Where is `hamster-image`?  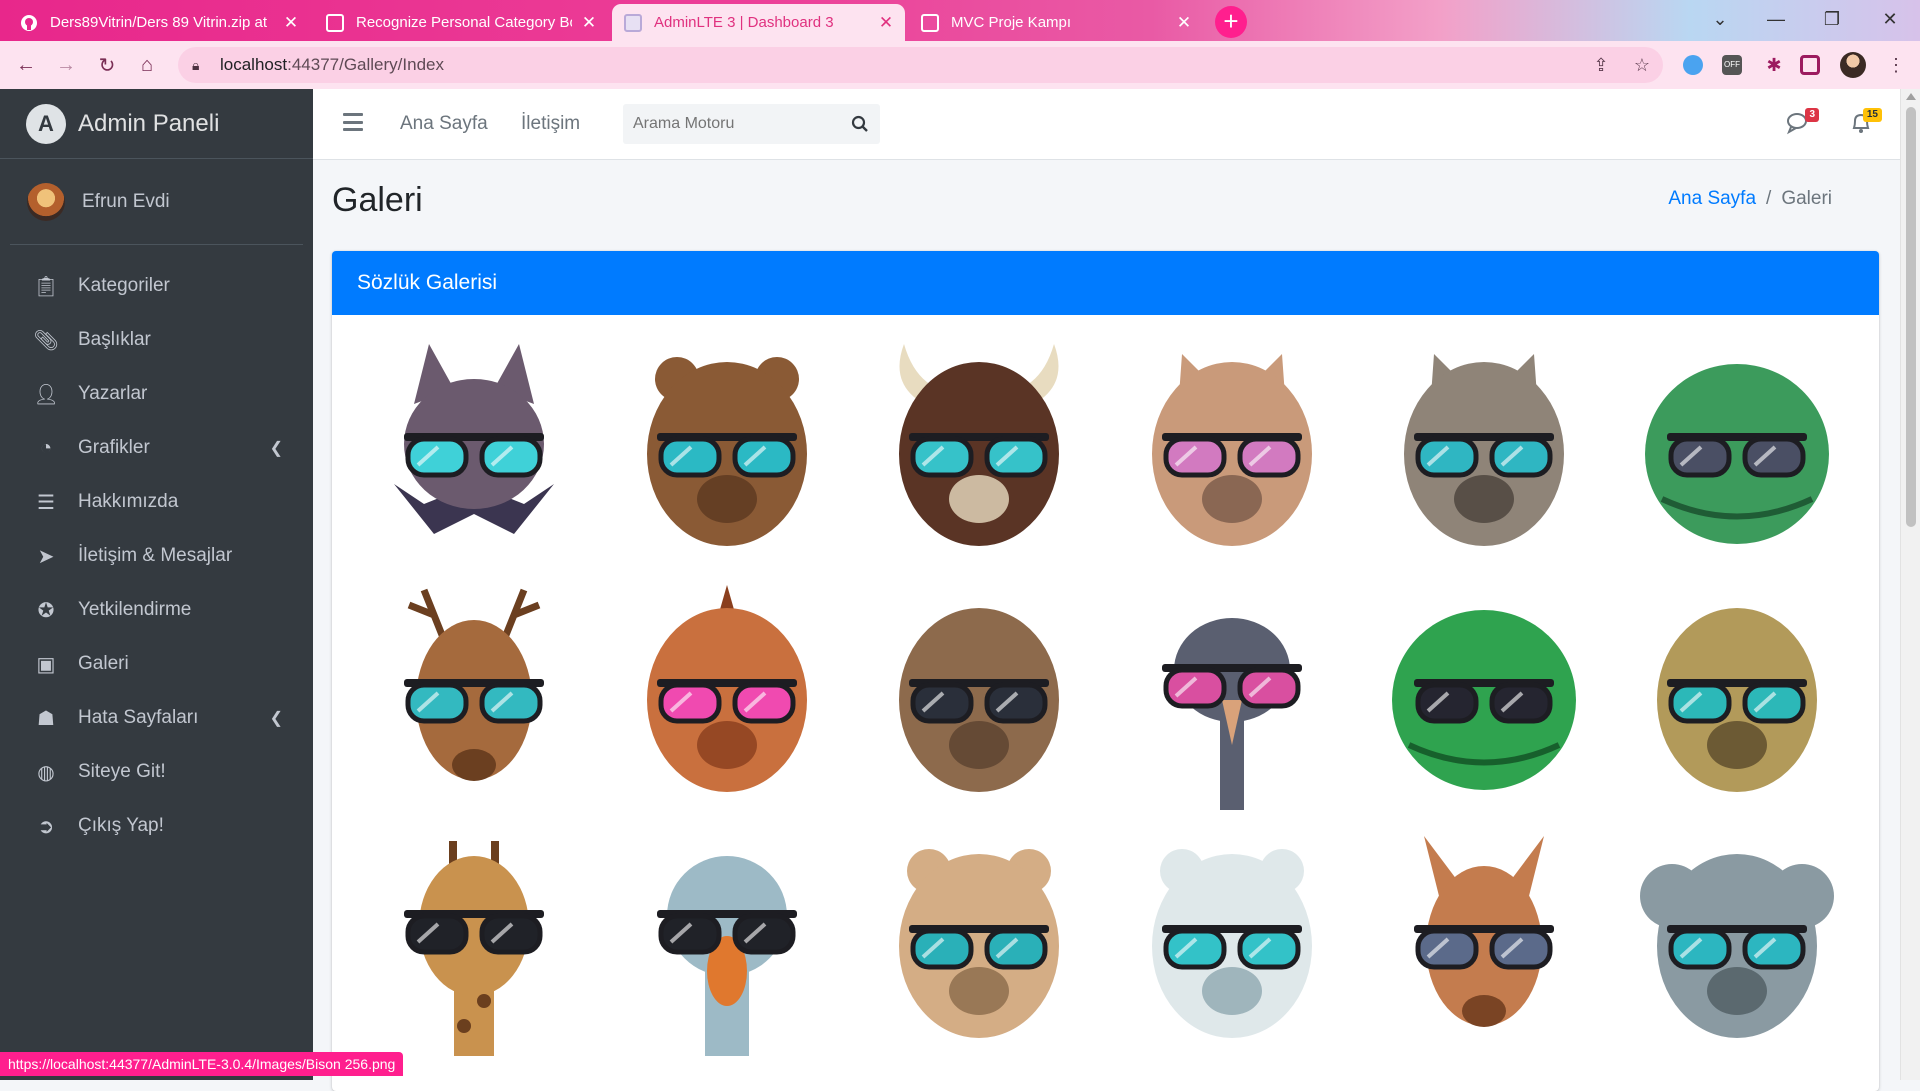
hamster-image is located at coordinates (979, 941).